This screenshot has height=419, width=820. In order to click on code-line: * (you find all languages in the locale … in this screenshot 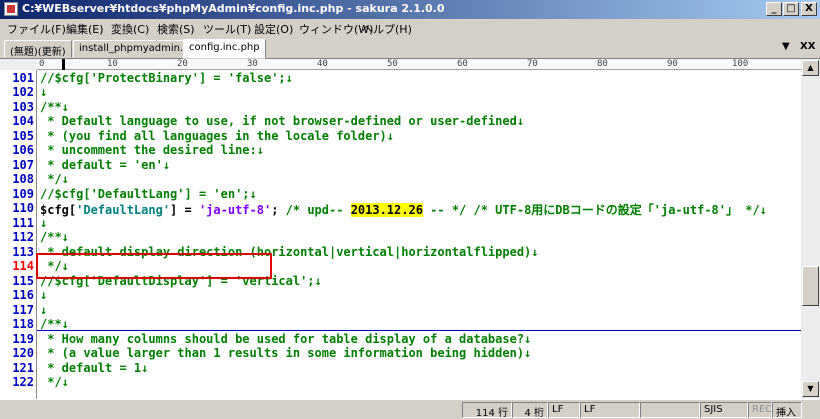, I will do `click(217, 136)`.